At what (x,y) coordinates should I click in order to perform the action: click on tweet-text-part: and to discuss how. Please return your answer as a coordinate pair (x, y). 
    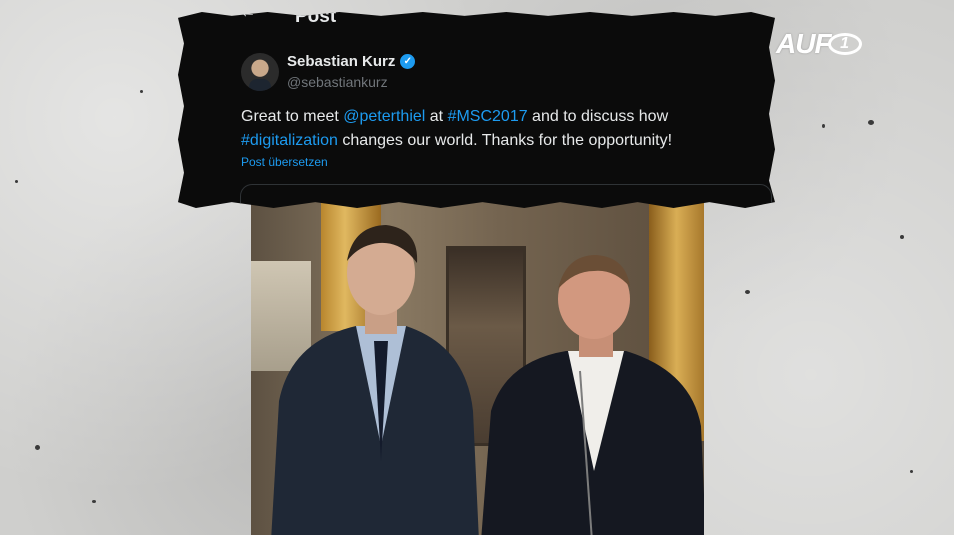
    Looking at the image, I should click on (598, 116).